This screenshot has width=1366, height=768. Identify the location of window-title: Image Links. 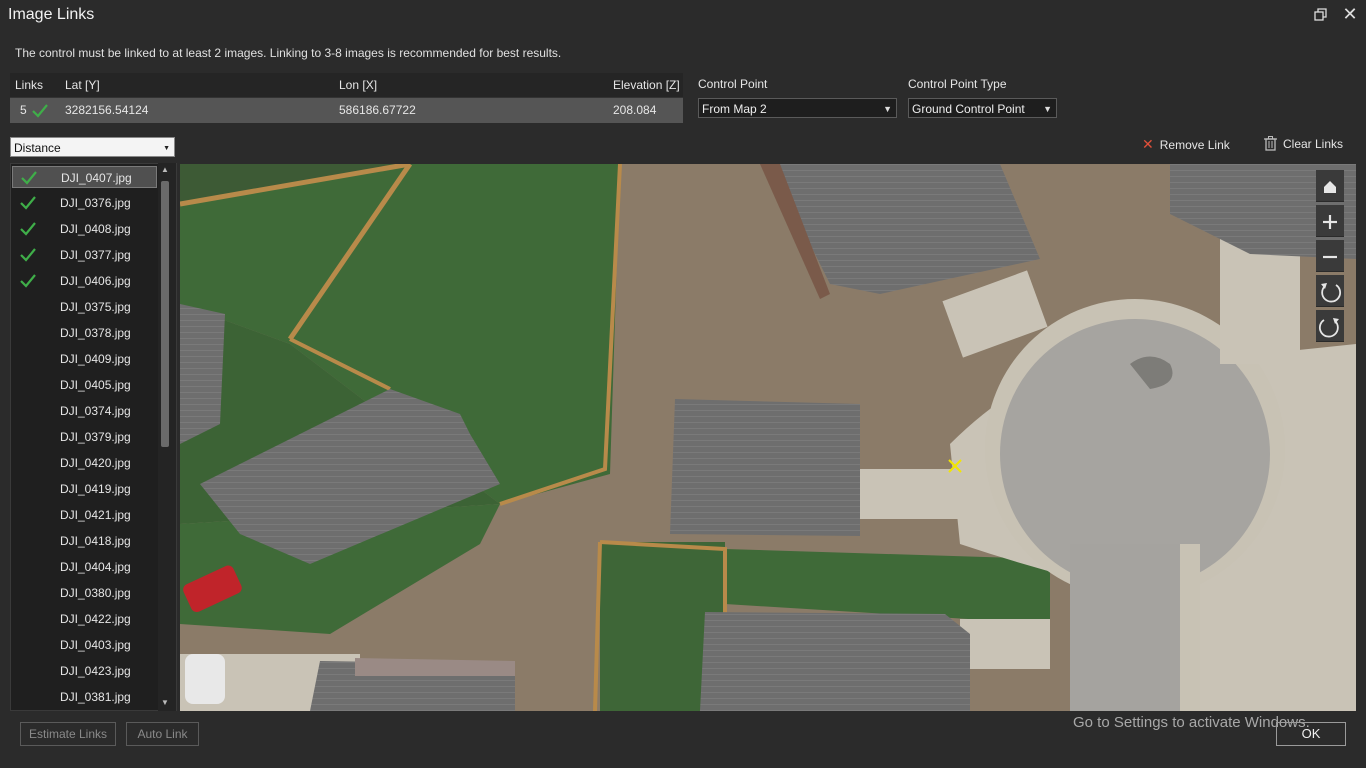
(51, 14).